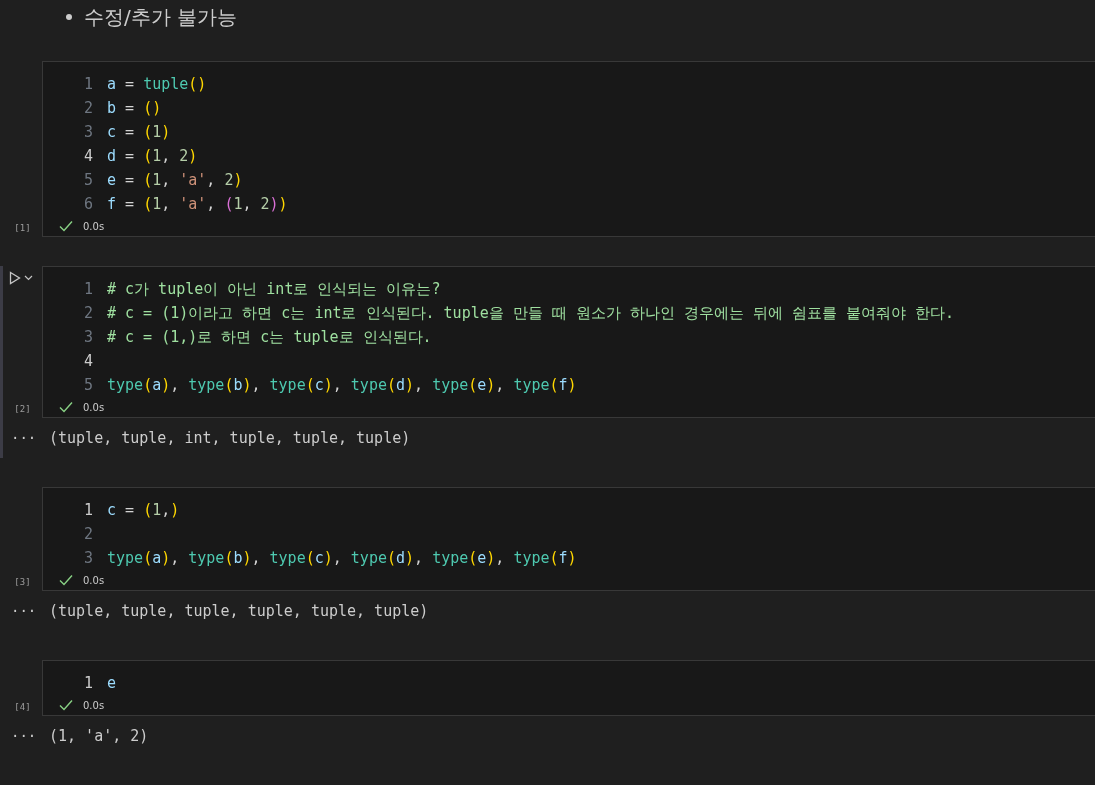  I want to click on code-line: a = tuple(), so click(157, 84).